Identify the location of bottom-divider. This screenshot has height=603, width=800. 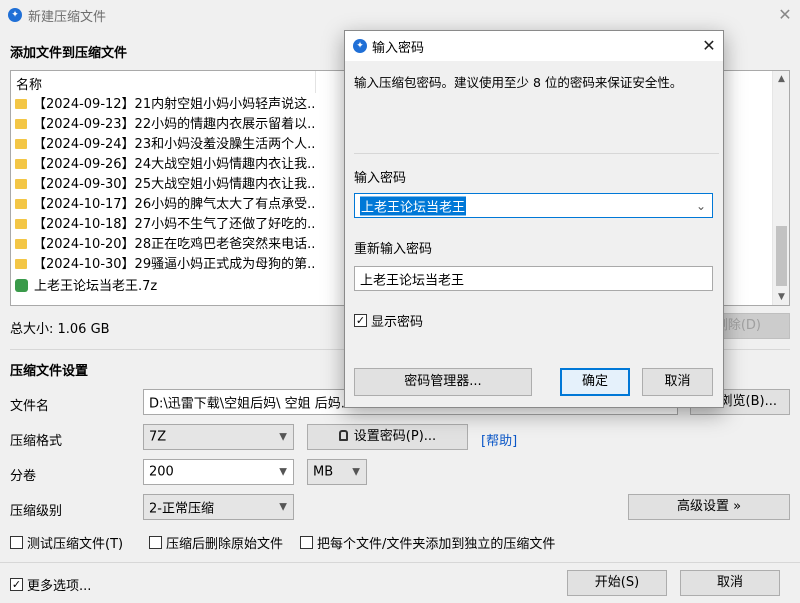
(400, 562).